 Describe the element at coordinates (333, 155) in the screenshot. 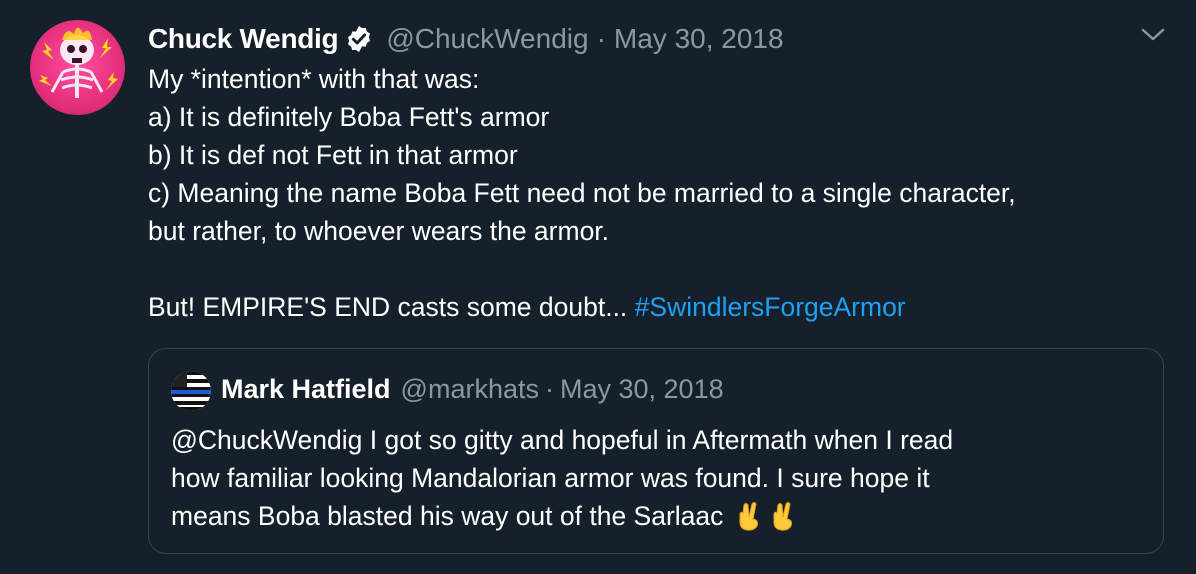

I see `tweet-line: b) It is def not Fett in that armor` at that location.